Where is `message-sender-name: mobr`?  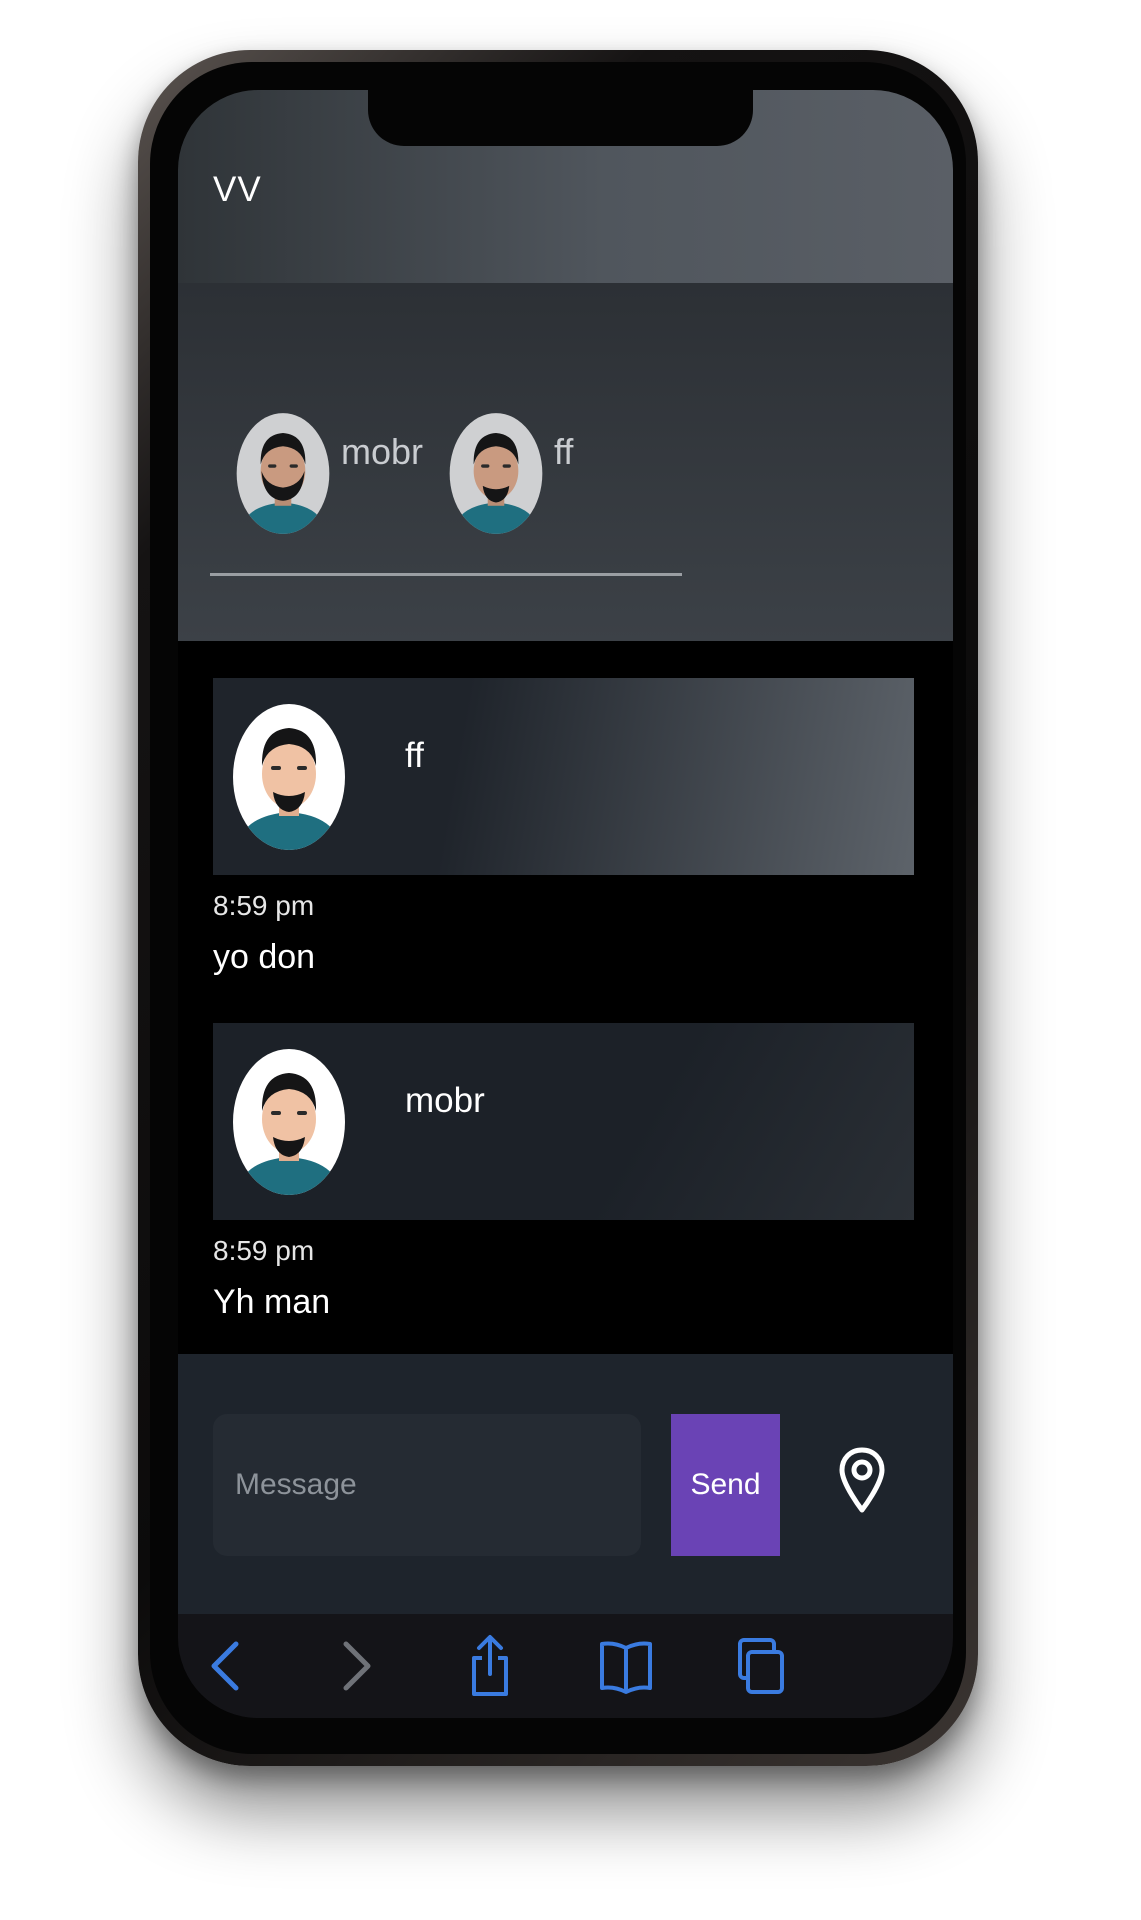 message-sender-name: mobr is located at coordinates (445, 1100).